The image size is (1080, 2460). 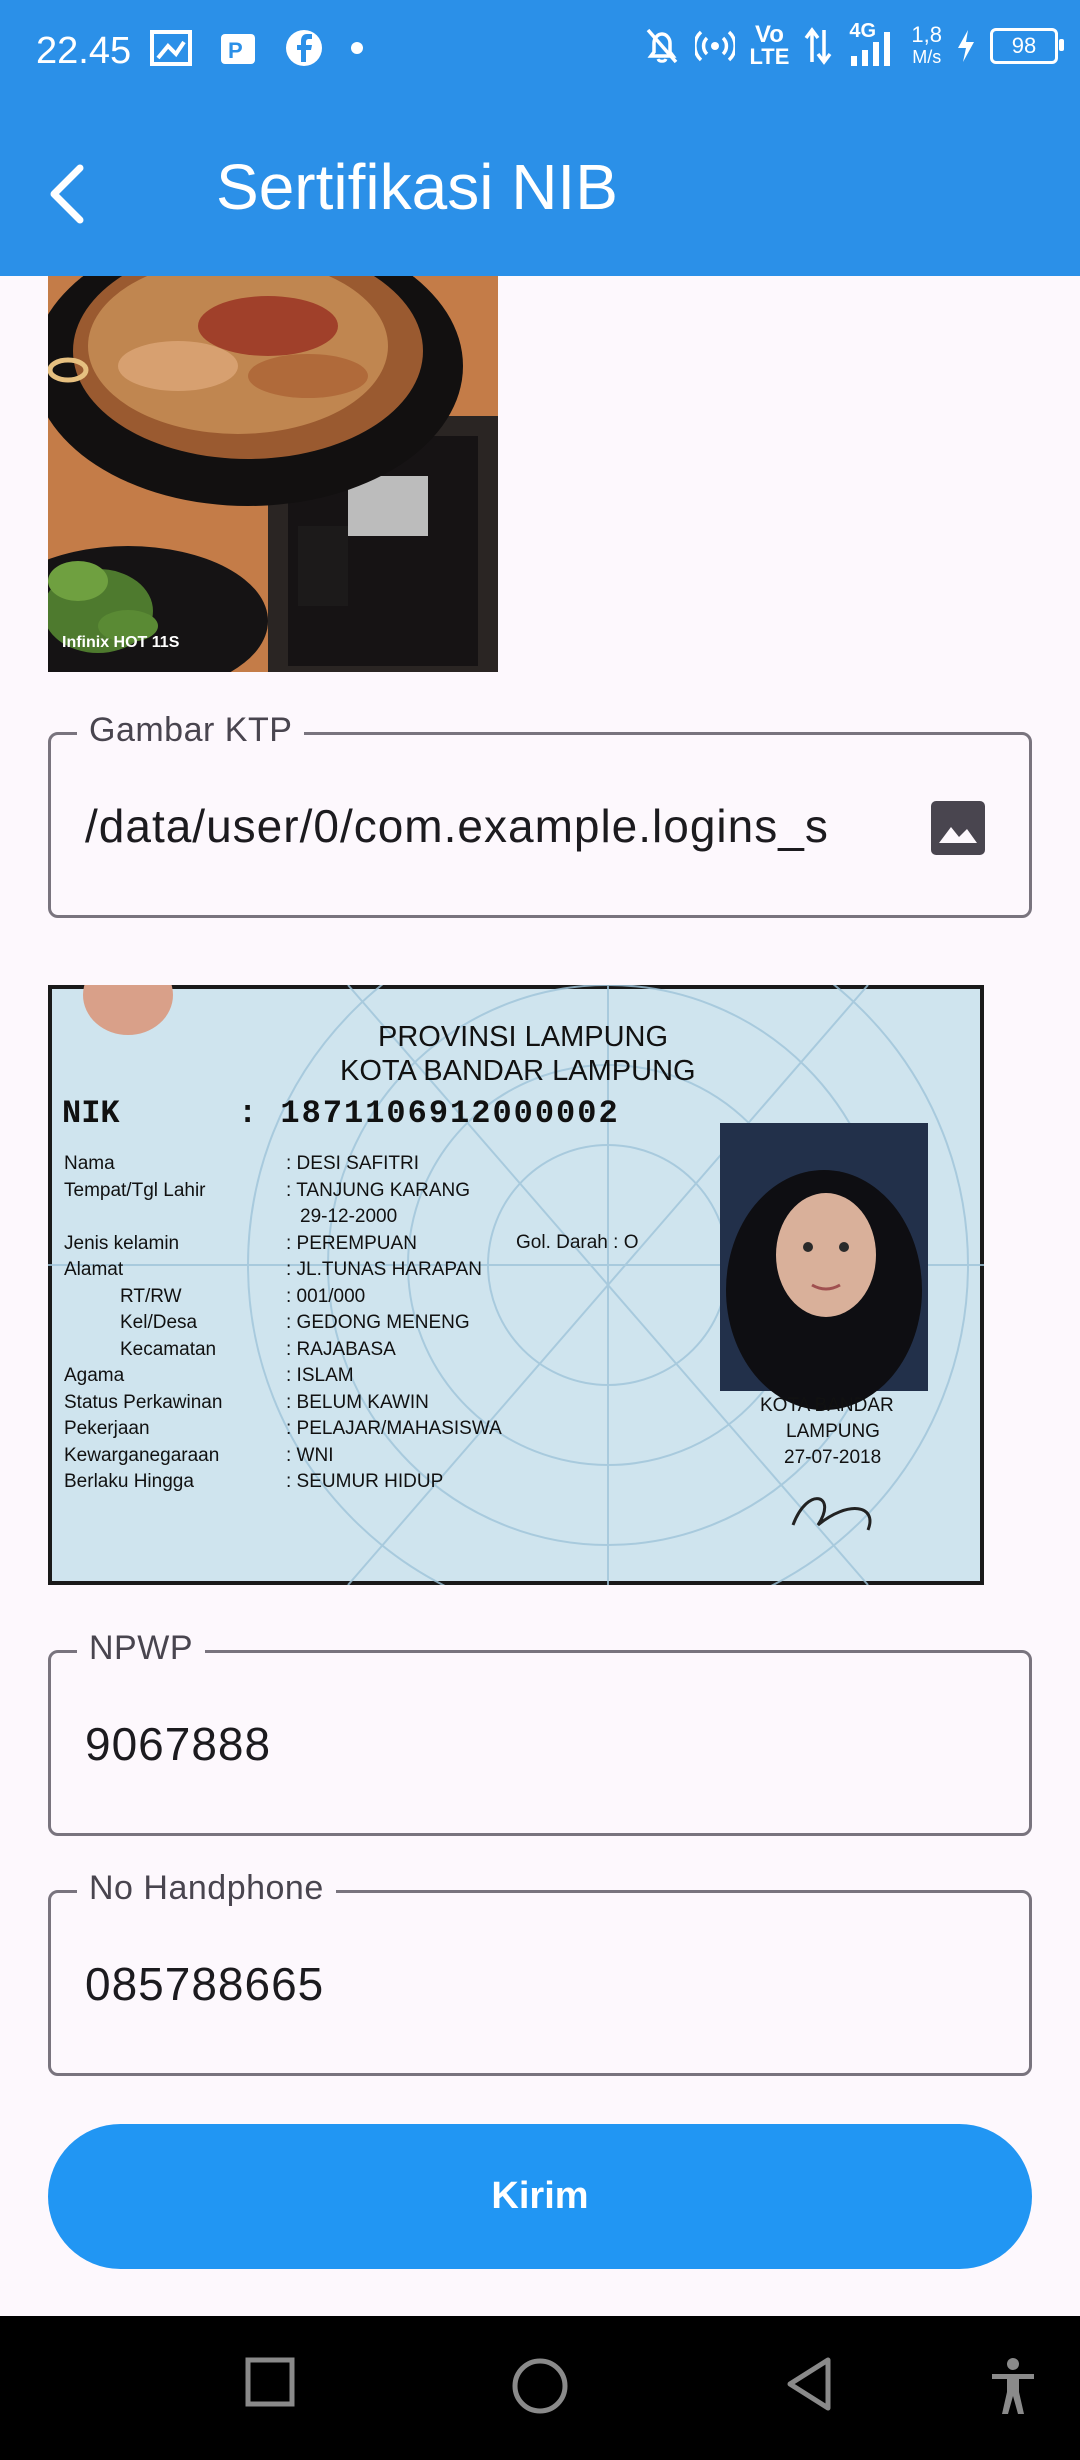 I want to click on ktp-detail-value: : DESI SAFITRI, so click(x=353, y=1163).